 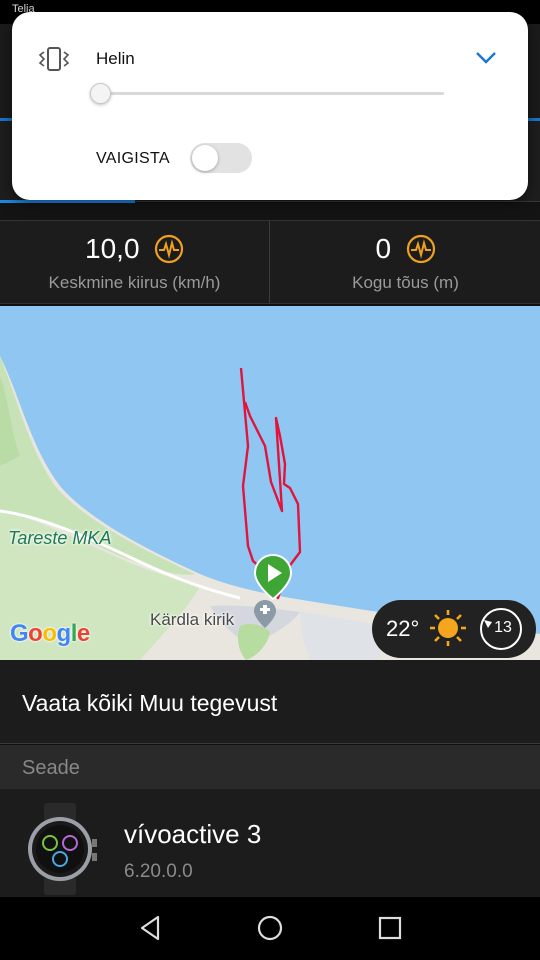 What do you see at coordinates (115, 58) in the screenshot?
I see `volume-stream-title: Helin` at bounding box center [115, 58].